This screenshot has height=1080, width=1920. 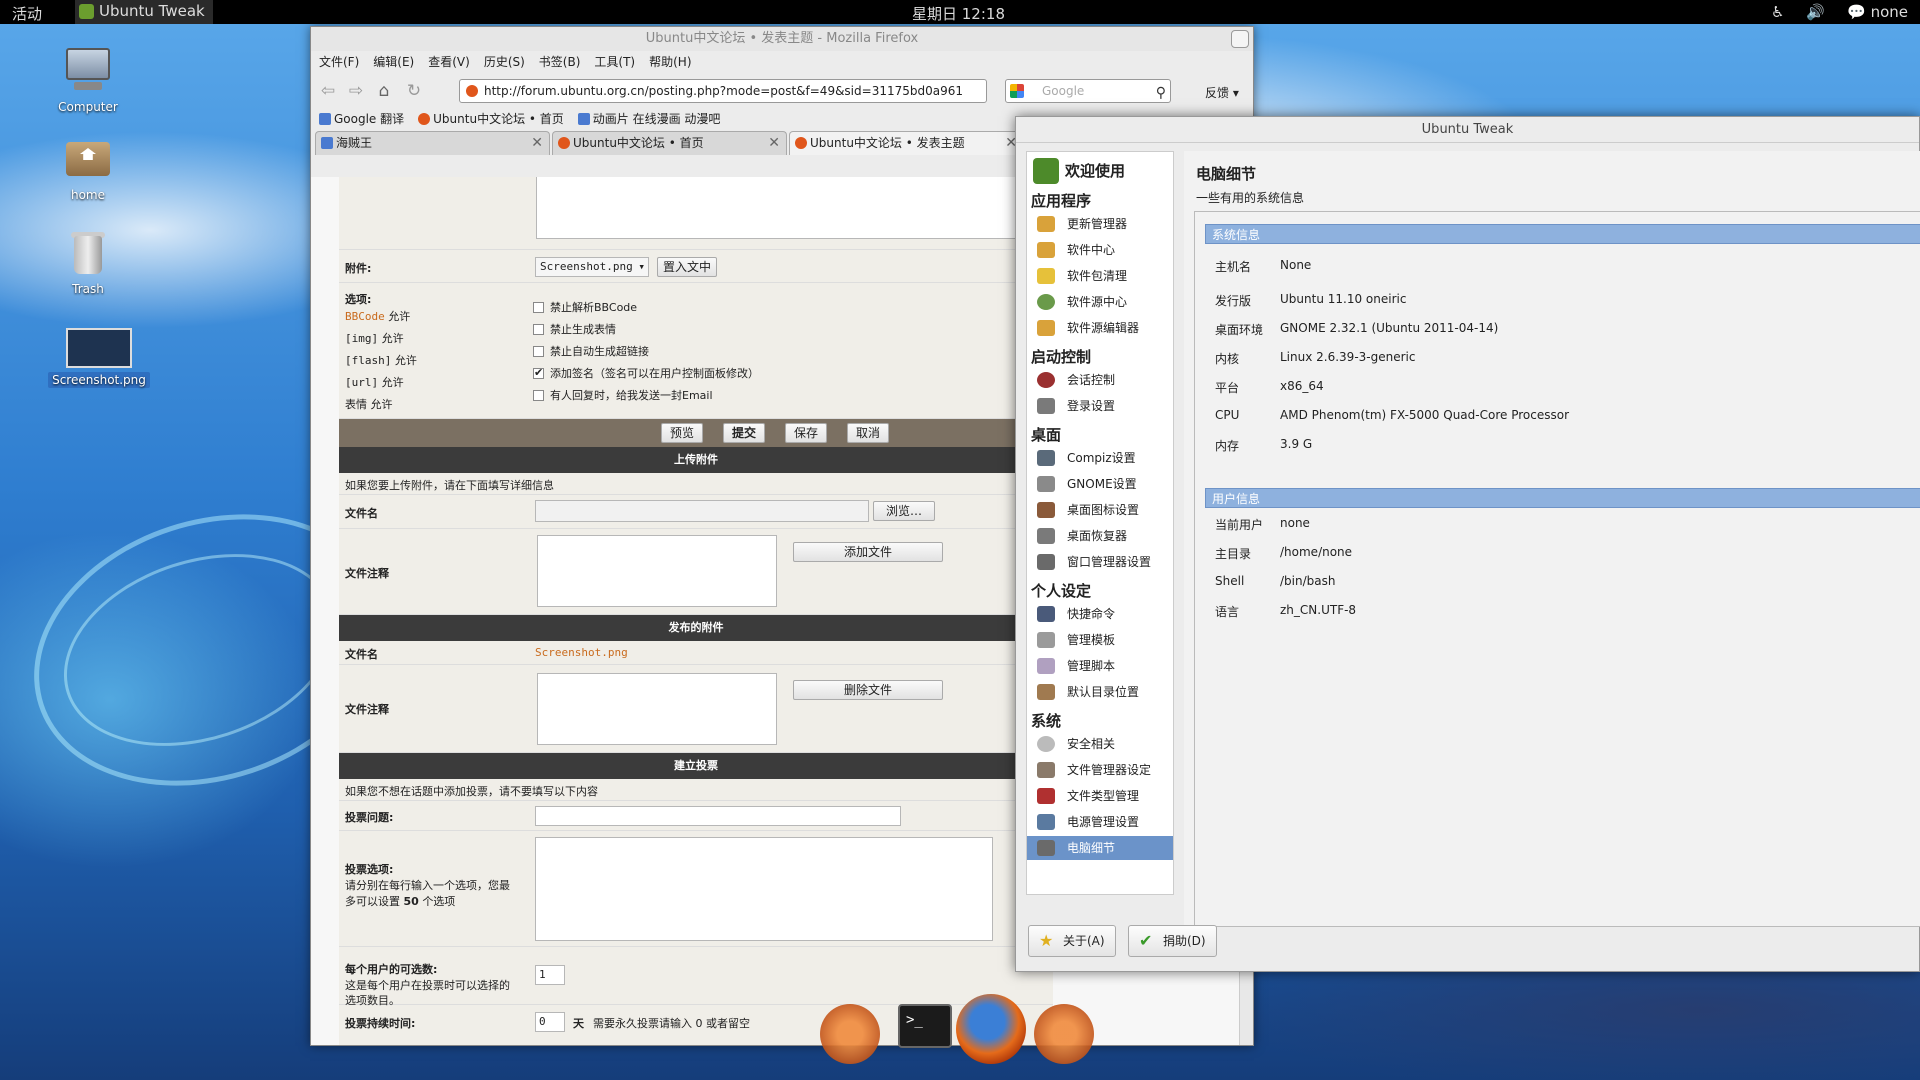 I want to click on desktop-icon-home: home, so click(x=88, y=168).